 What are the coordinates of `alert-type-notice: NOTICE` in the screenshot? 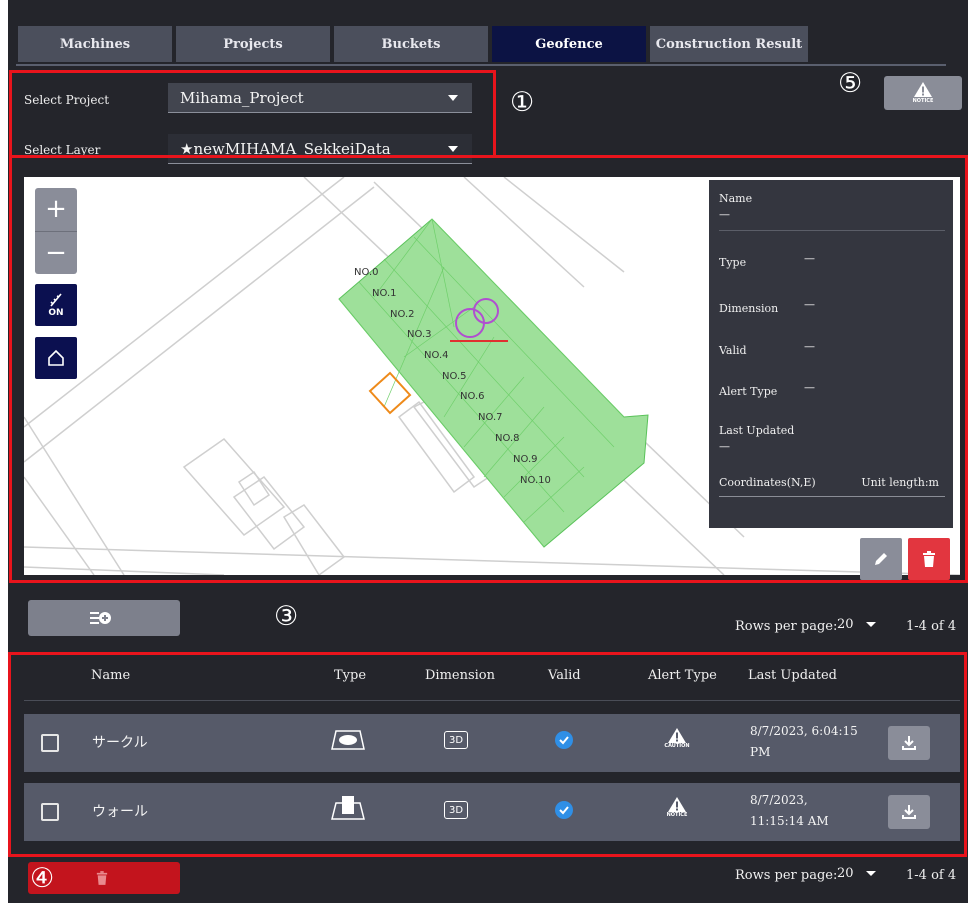 It's located at (677, 807).